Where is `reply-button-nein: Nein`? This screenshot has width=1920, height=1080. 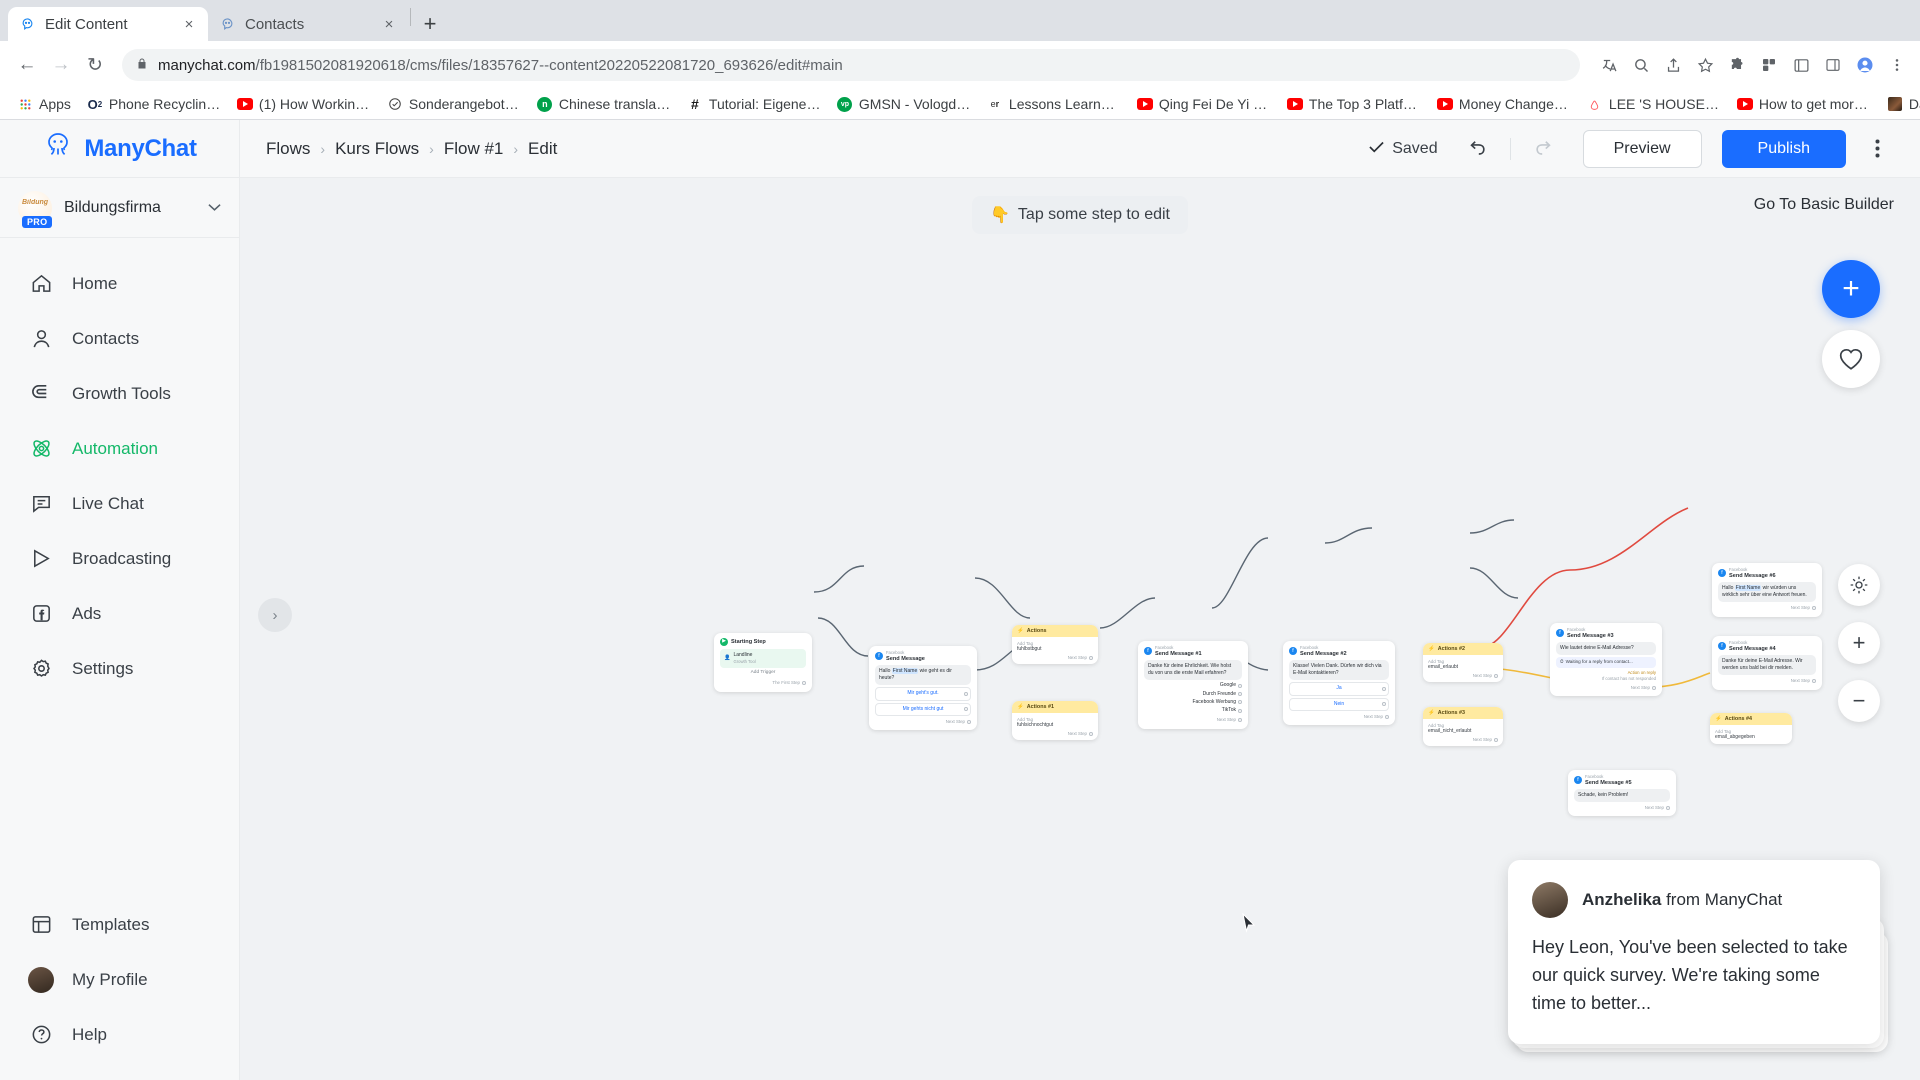 reply-button-nein: Nein is located at coordinates (1339, 704).